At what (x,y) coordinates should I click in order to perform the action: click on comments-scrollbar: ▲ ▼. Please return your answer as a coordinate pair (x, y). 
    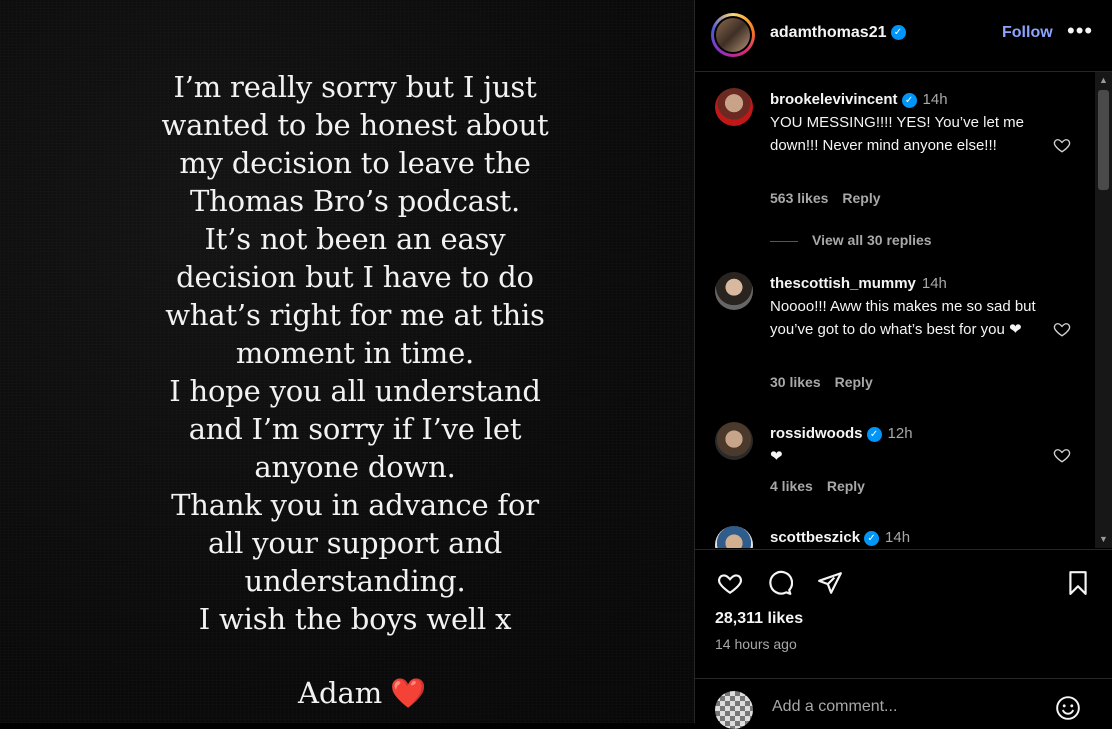
    Looking at the image, I should click on (1103, 310).